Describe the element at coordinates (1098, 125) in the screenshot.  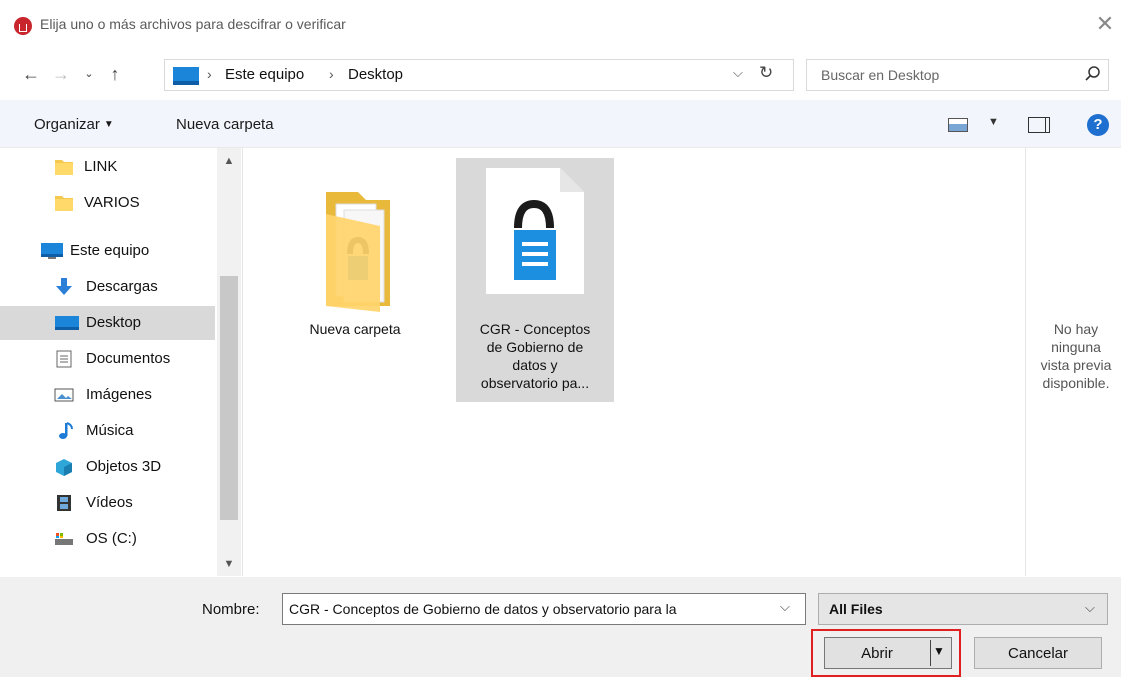
I see `help-icon: ?` at that location.